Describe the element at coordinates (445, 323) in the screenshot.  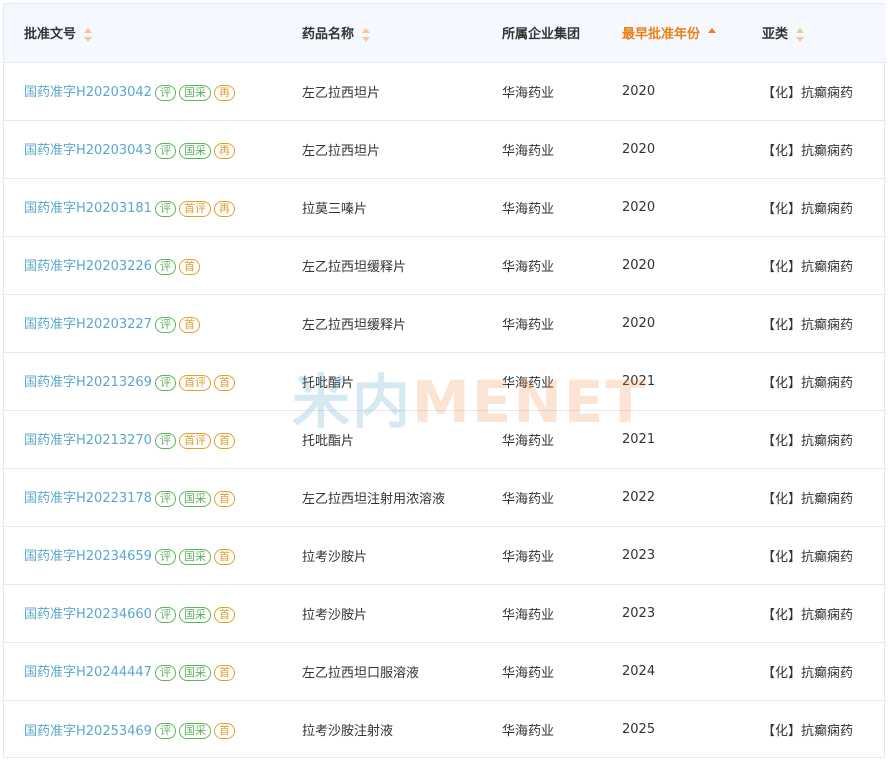
I see `table-row: 国药准字H20203227 评首左乙拉西坦缓释片 华海药业 2020 【化】抗癫痫药` at that location.